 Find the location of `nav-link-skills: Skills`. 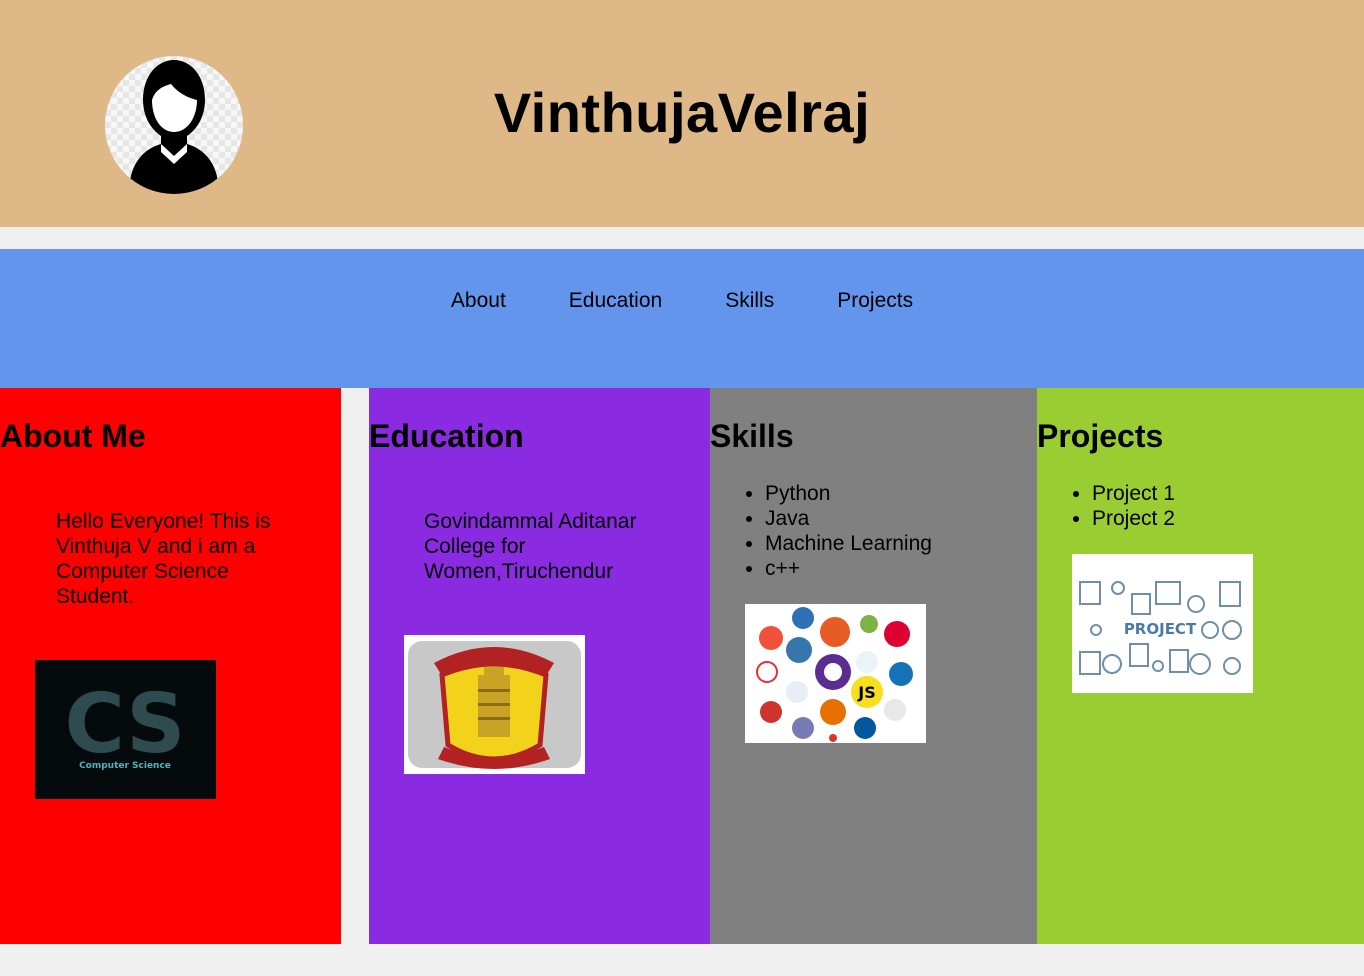

nav-link-skills: Skills is located at coordinates (749, 301).